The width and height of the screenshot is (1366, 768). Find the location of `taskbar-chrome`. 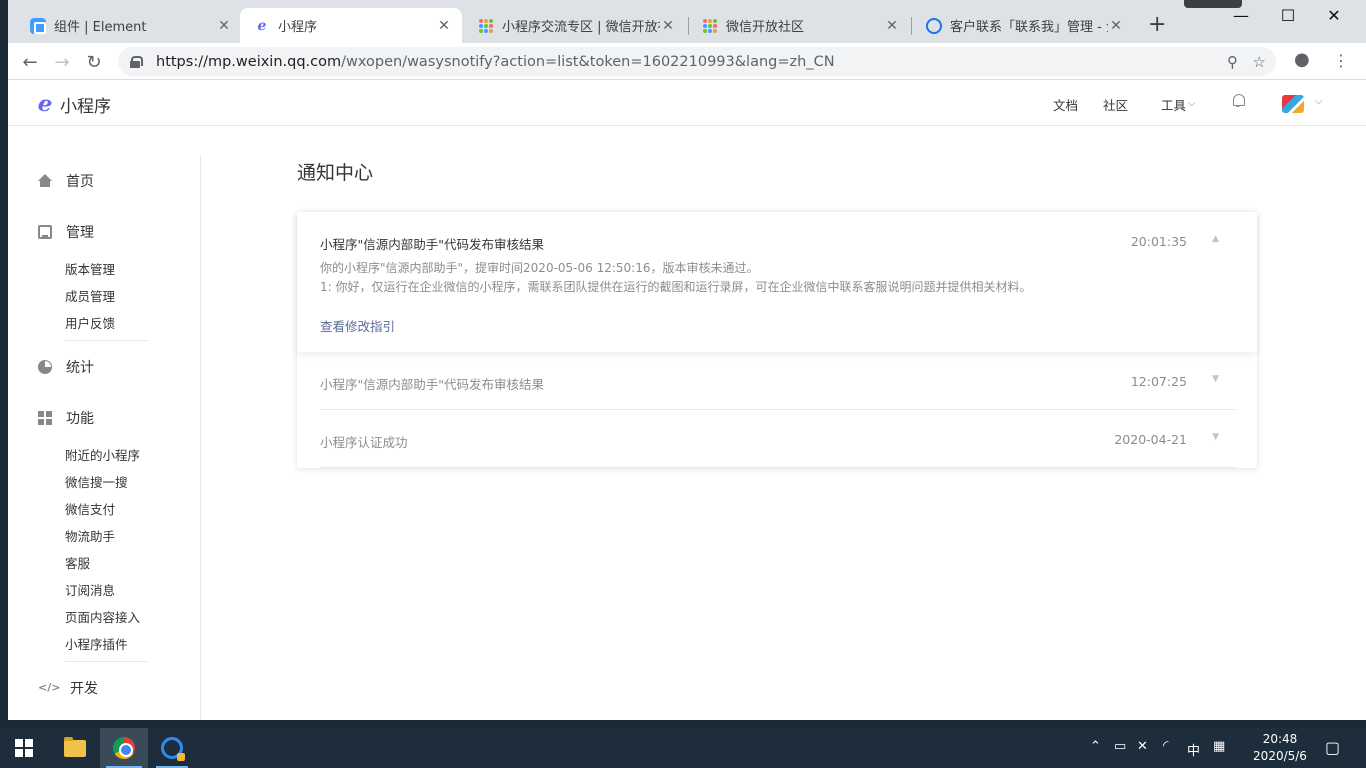

taskbar-chrome is located at coordinates (124, 748).